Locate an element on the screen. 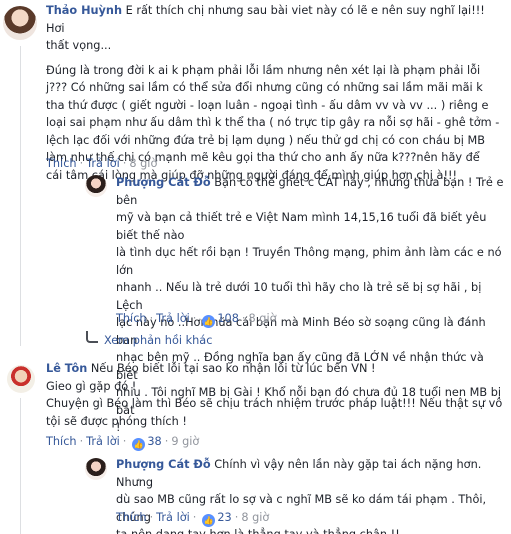  comment-author: Thảo Huỳnh is located at coordinates (84, 10).